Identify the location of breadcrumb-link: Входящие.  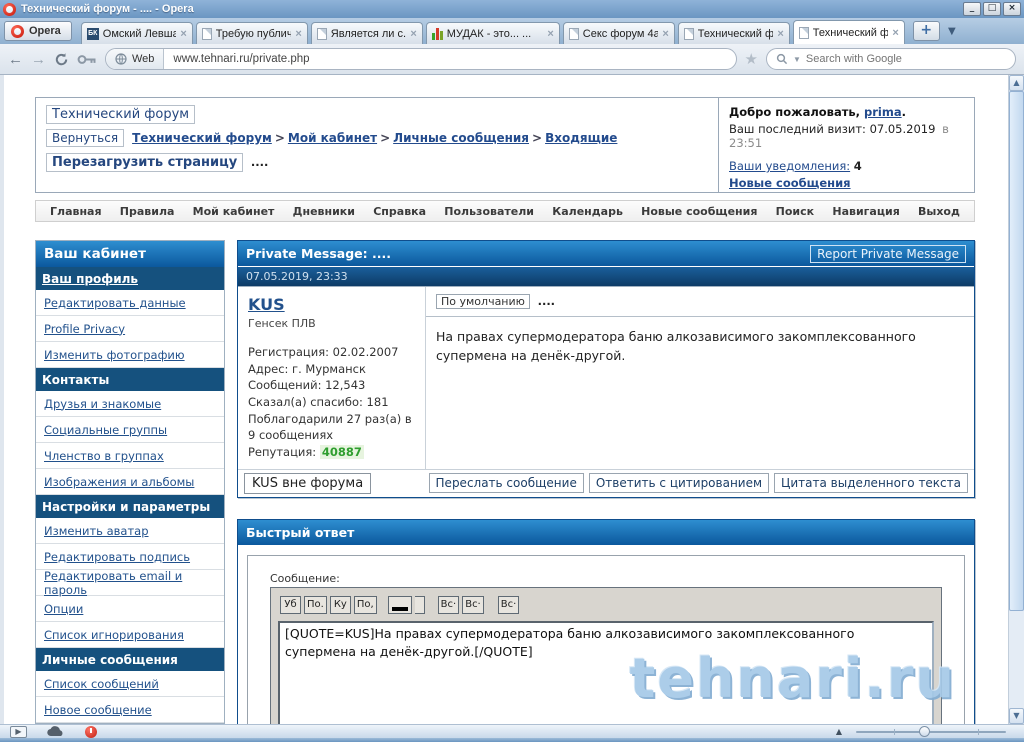
(581, 138).